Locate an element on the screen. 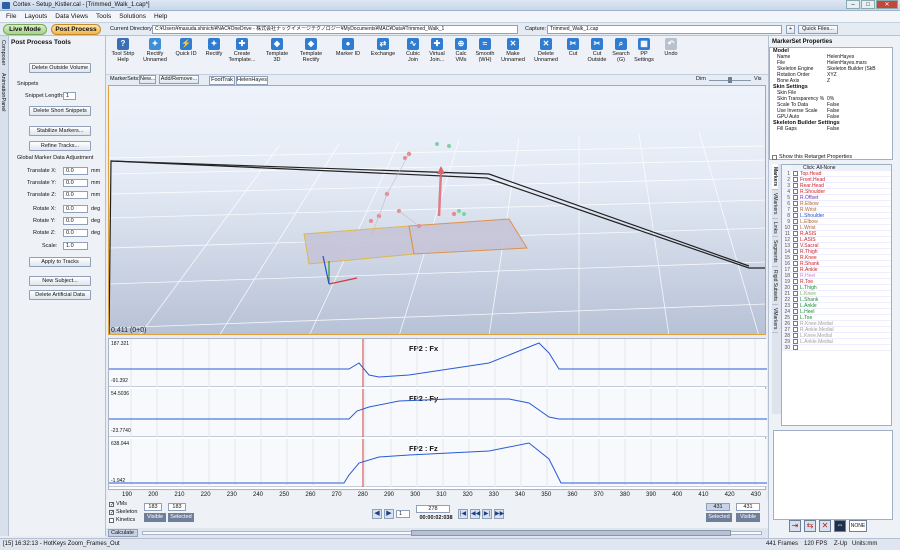 Image resolution: width=900 pixels, height=550 pixels. marker-id-tool-button: ● Marker ID is located at coordinates (348, 47).